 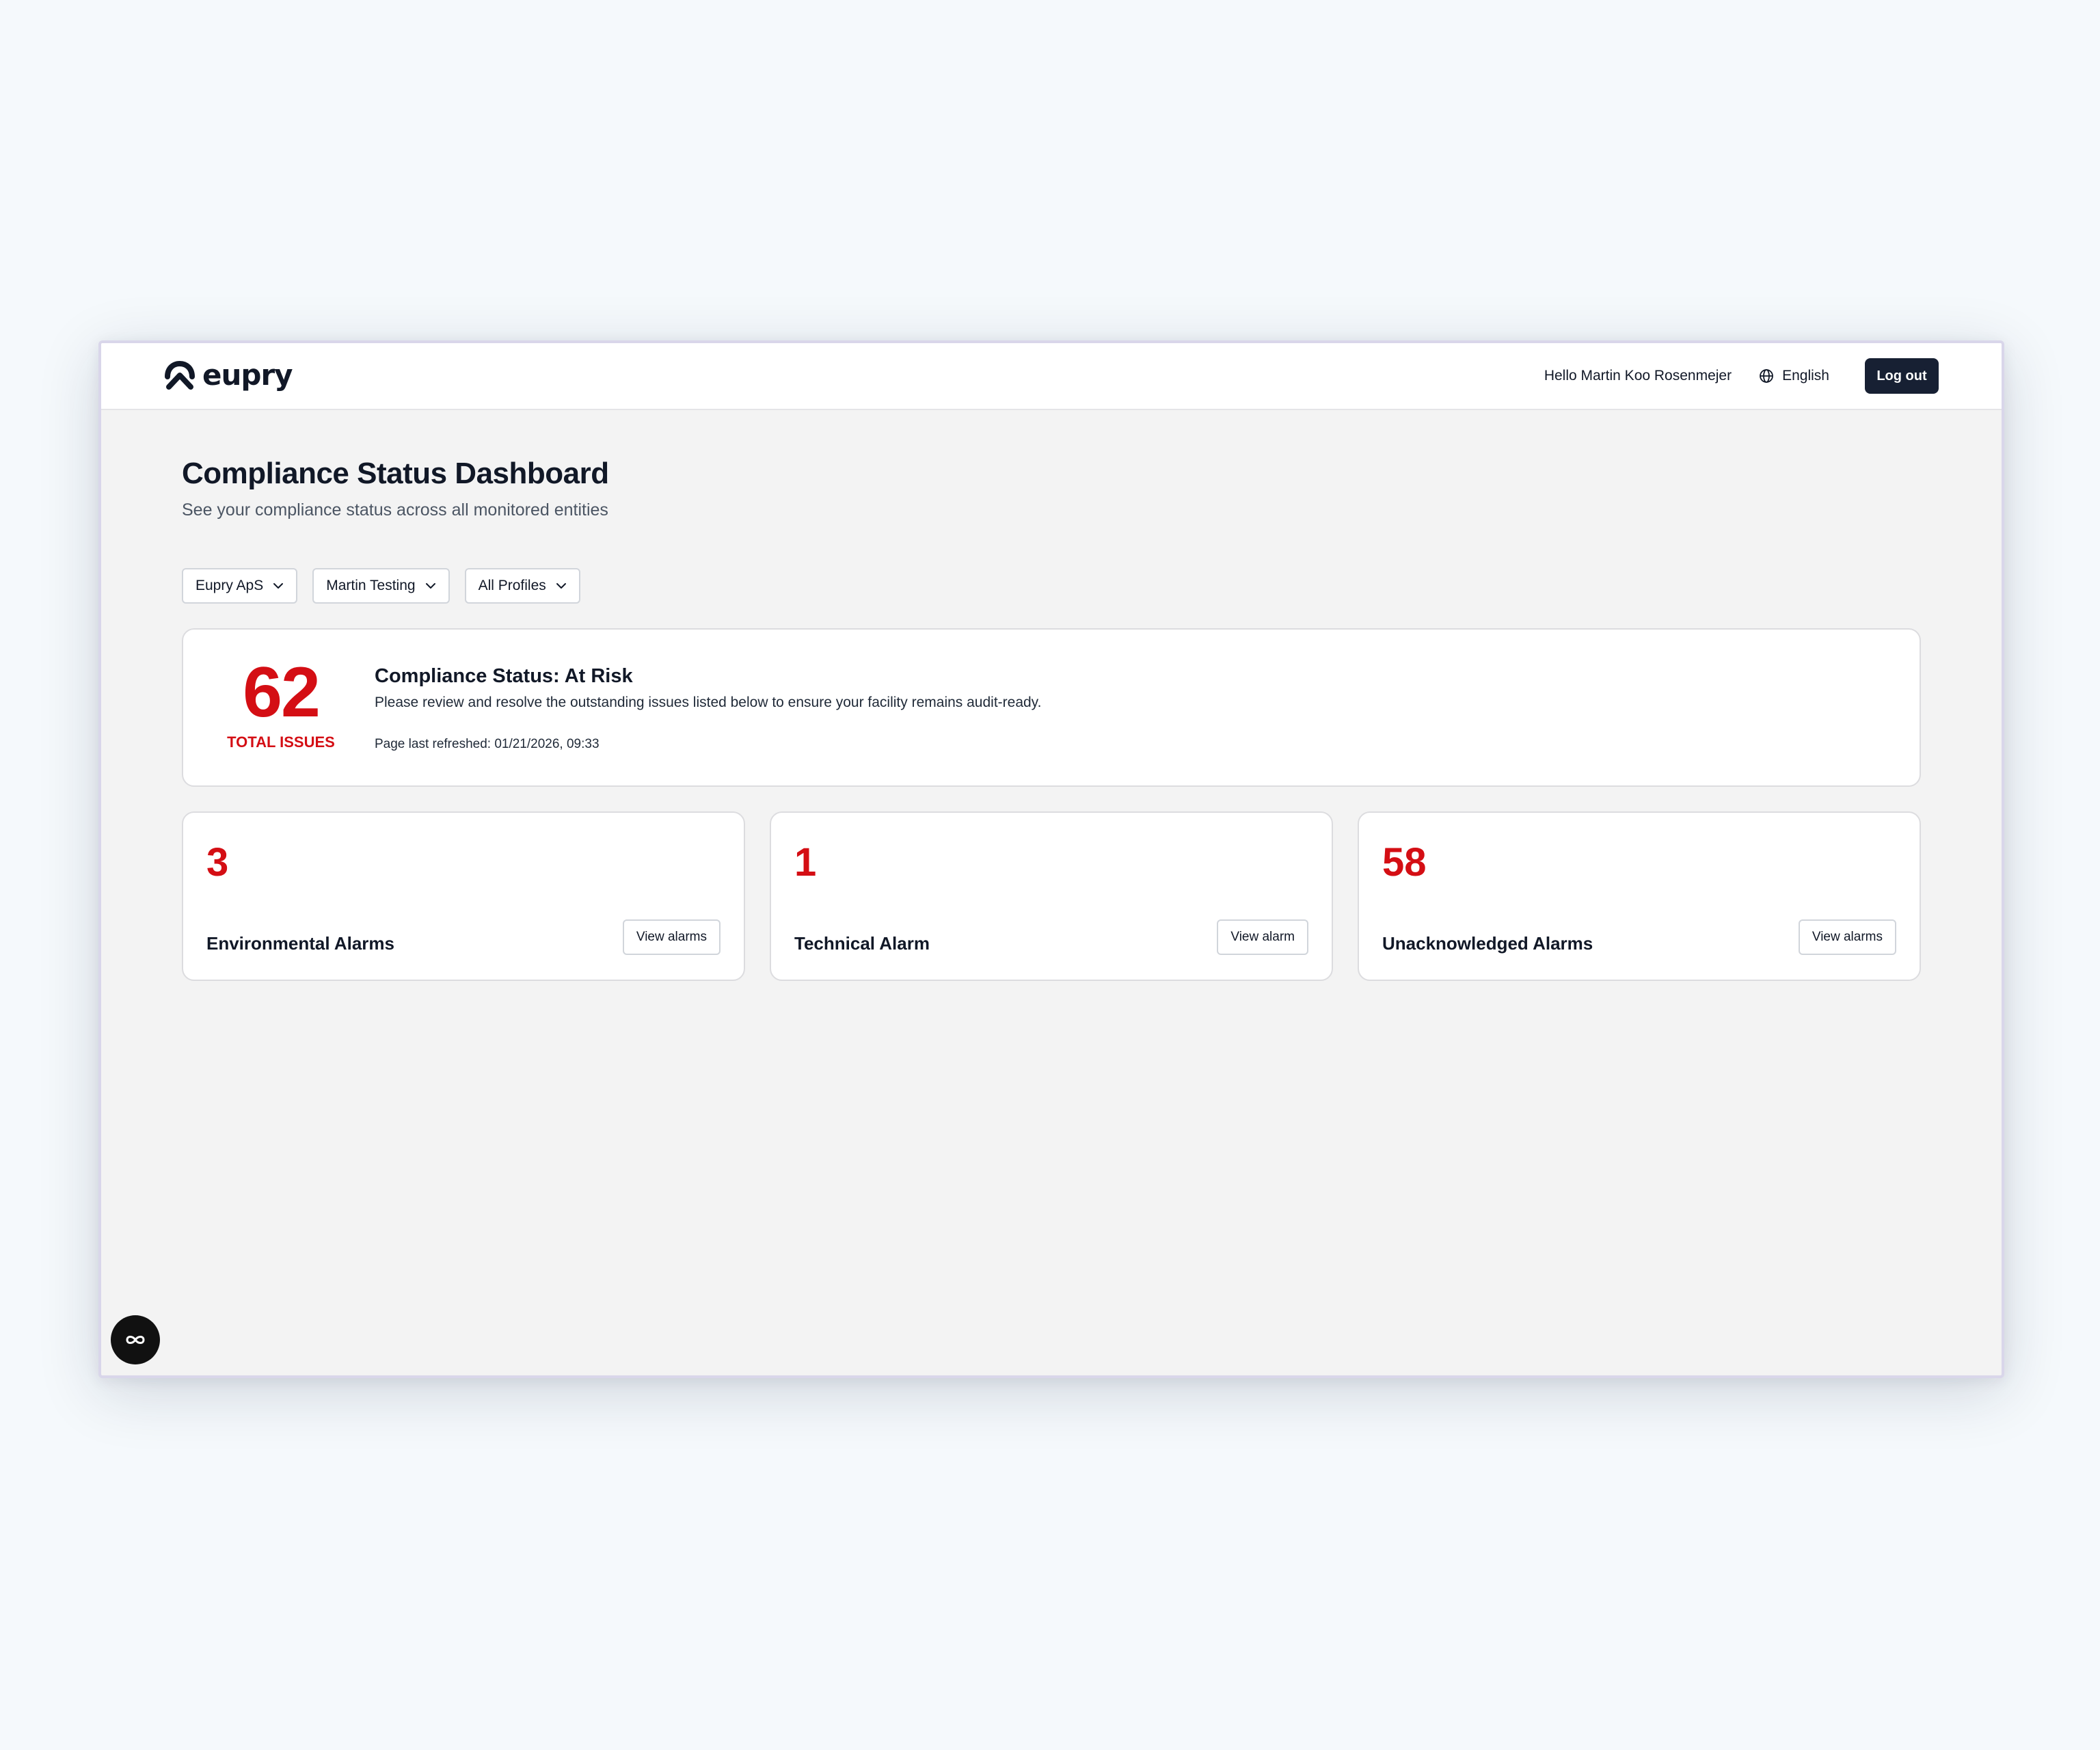 I want to click on globe-icon, so click(x=1766, y=376).